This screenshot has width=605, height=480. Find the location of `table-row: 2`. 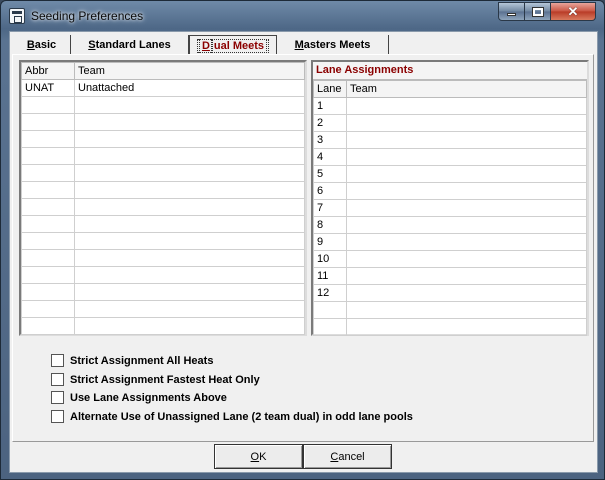

table-row: 2 is located at coordinates (450, 123).